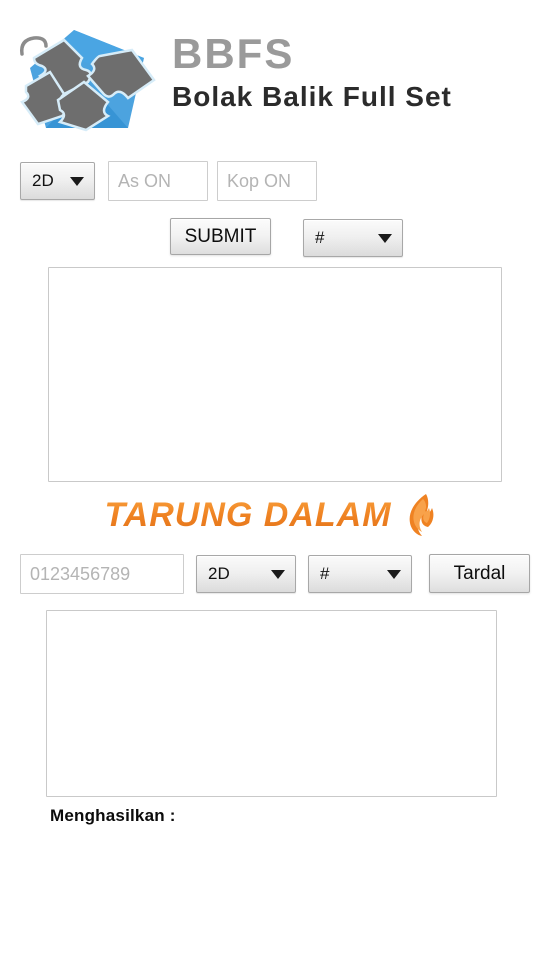 This screenshot has width=540, height=960. What do you see at coordinates (102, 574) in the screenshot?
I see `tardal-digits-input` at bounding box center [102, 574].